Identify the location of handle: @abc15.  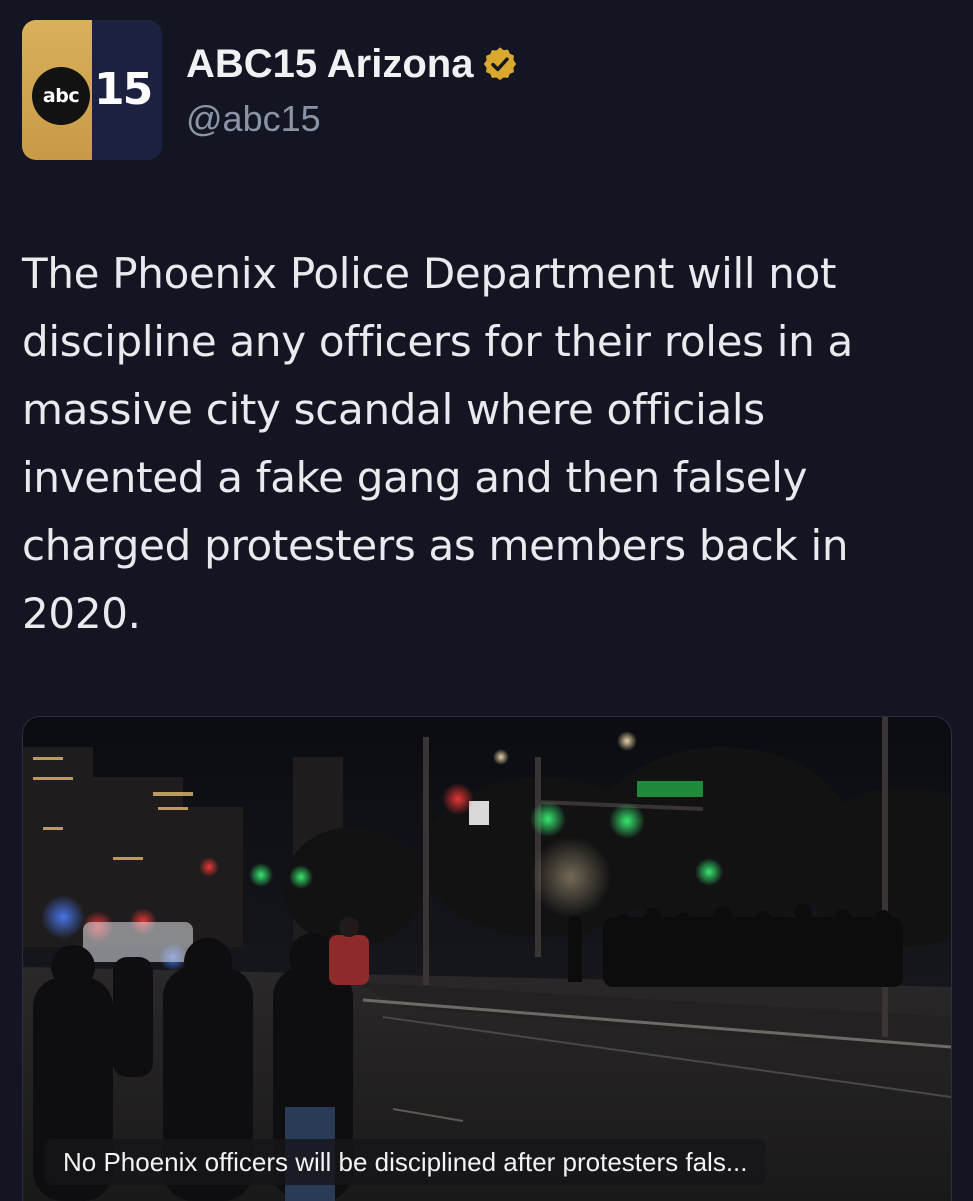
(352, 119).